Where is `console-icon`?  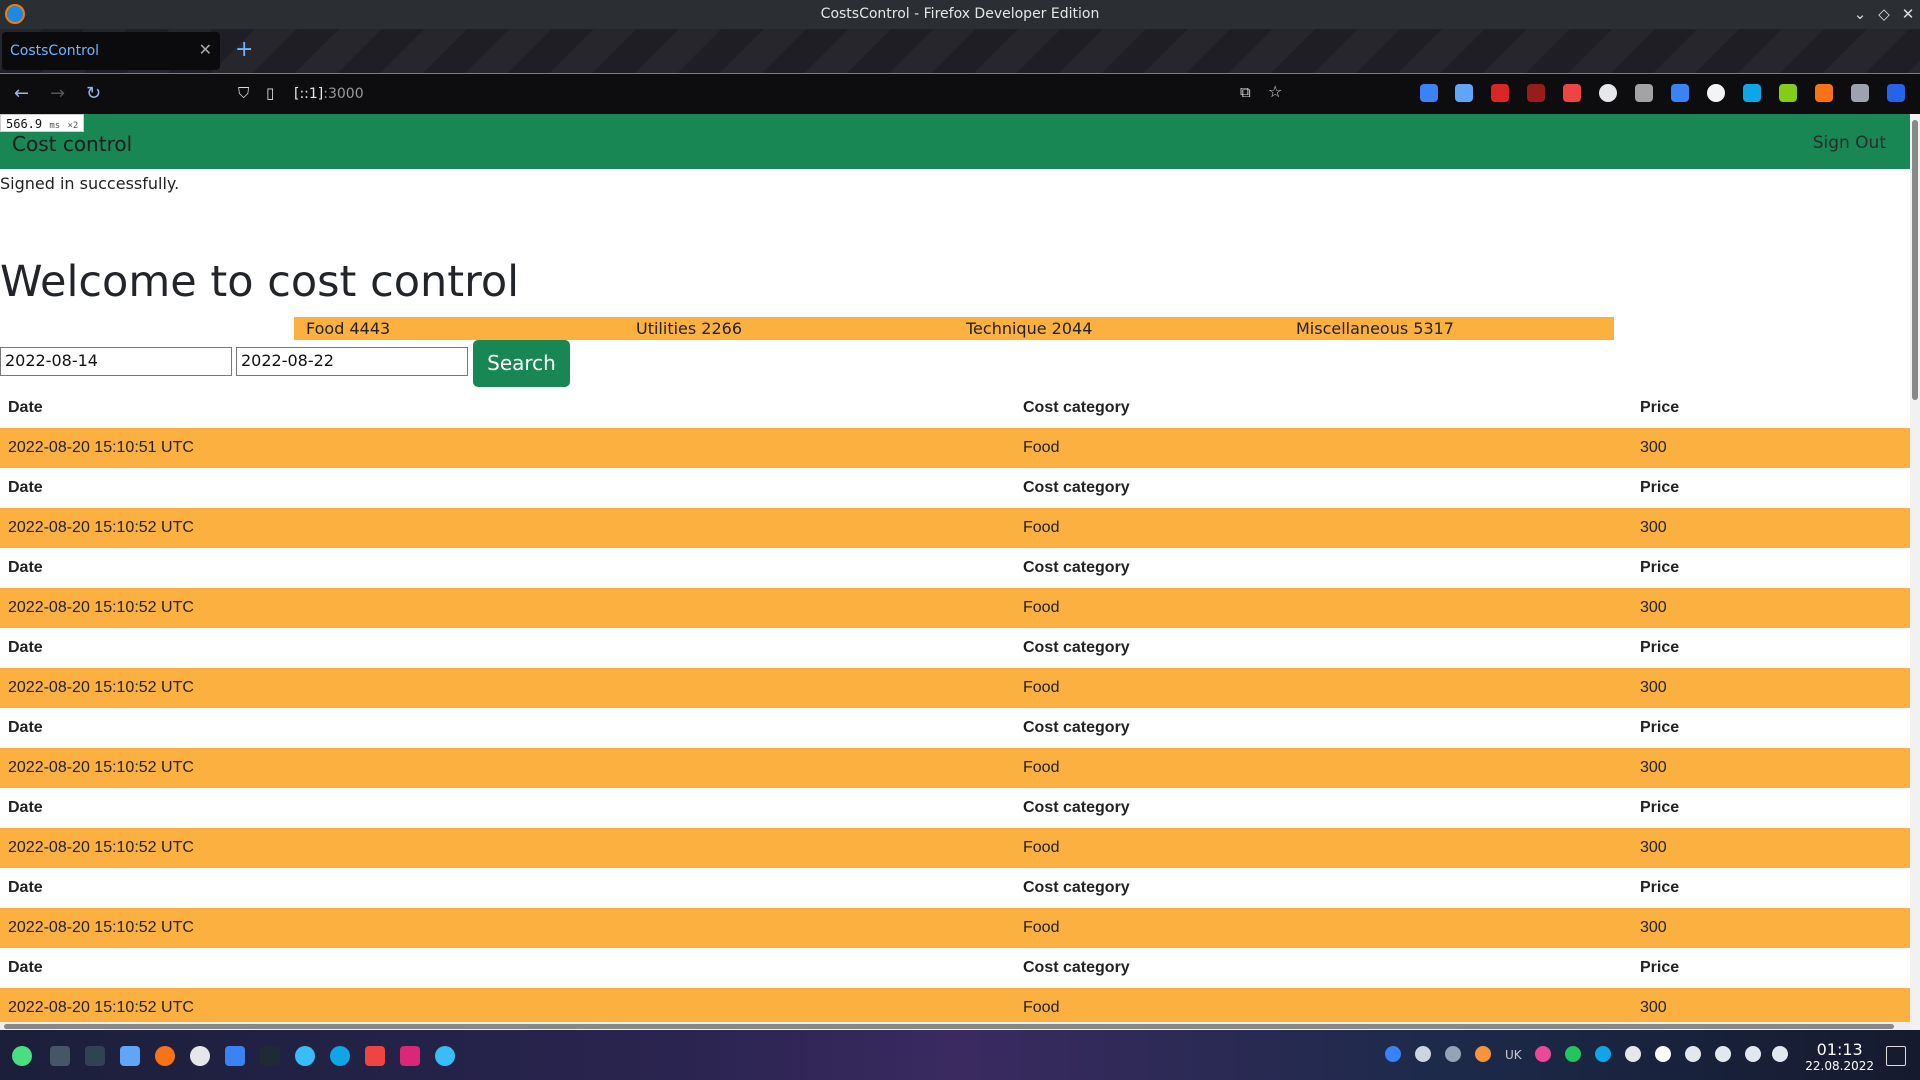 console-icon is located at coordinates (270, 1056).